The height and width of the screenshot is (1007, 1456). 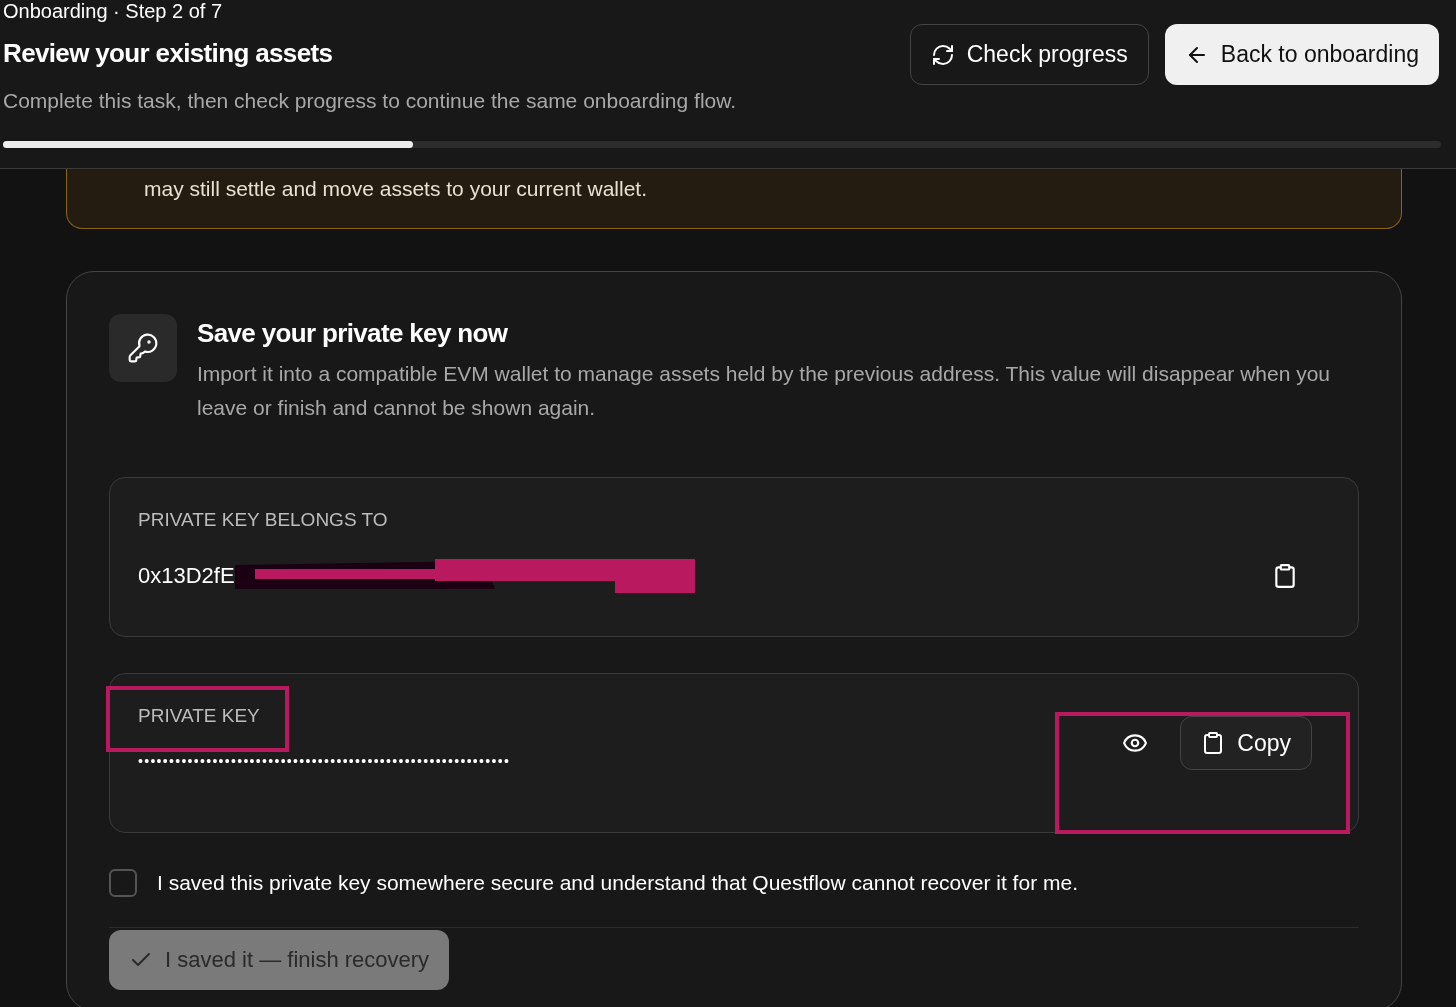 What do you see at coordinates (1285, 575) in the screenshot?
I see `copy-icon` at bounding box center [1285, 575].